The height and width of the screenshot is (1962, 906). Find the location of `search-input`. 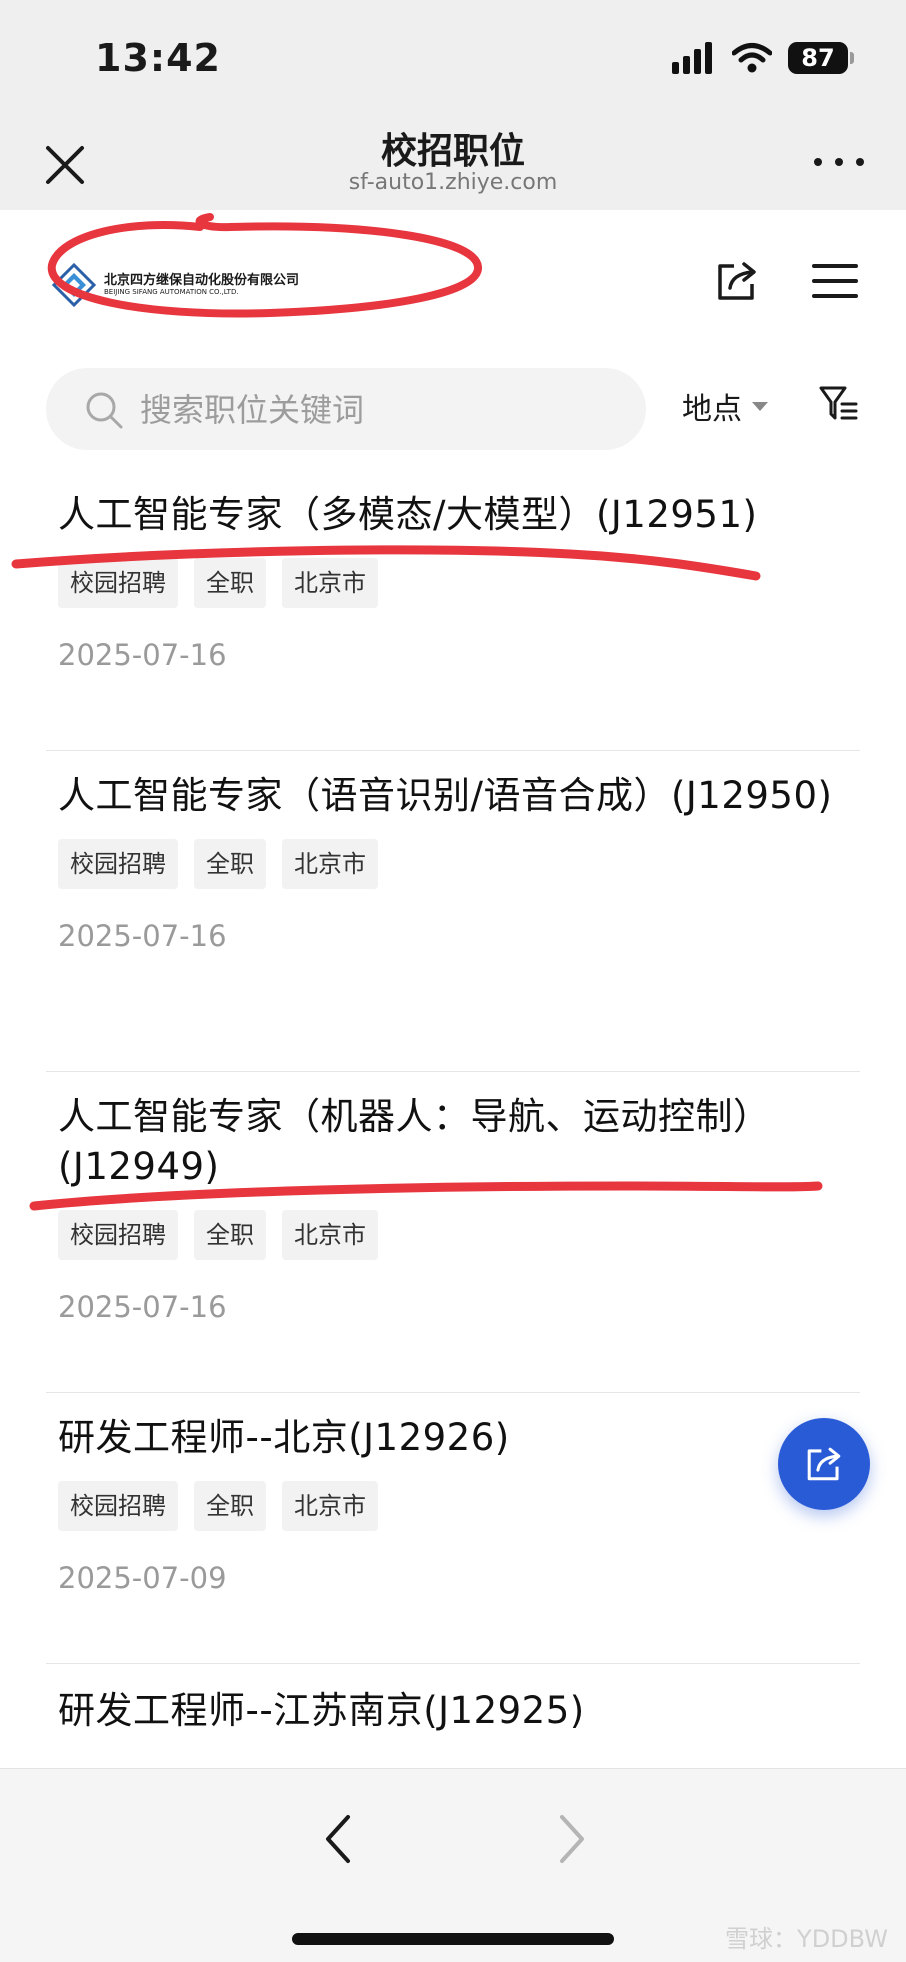

search-input is located at coordinates (380, 410).